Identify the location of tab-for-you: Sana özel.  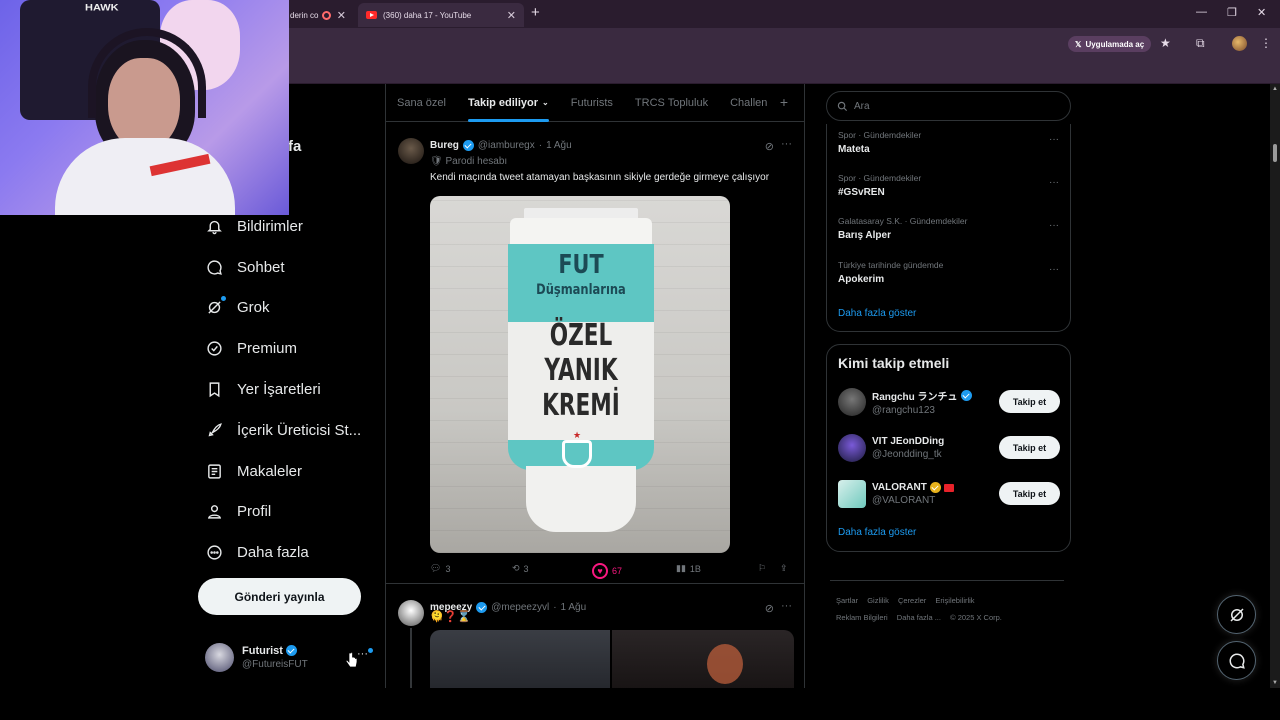
(421, 103).